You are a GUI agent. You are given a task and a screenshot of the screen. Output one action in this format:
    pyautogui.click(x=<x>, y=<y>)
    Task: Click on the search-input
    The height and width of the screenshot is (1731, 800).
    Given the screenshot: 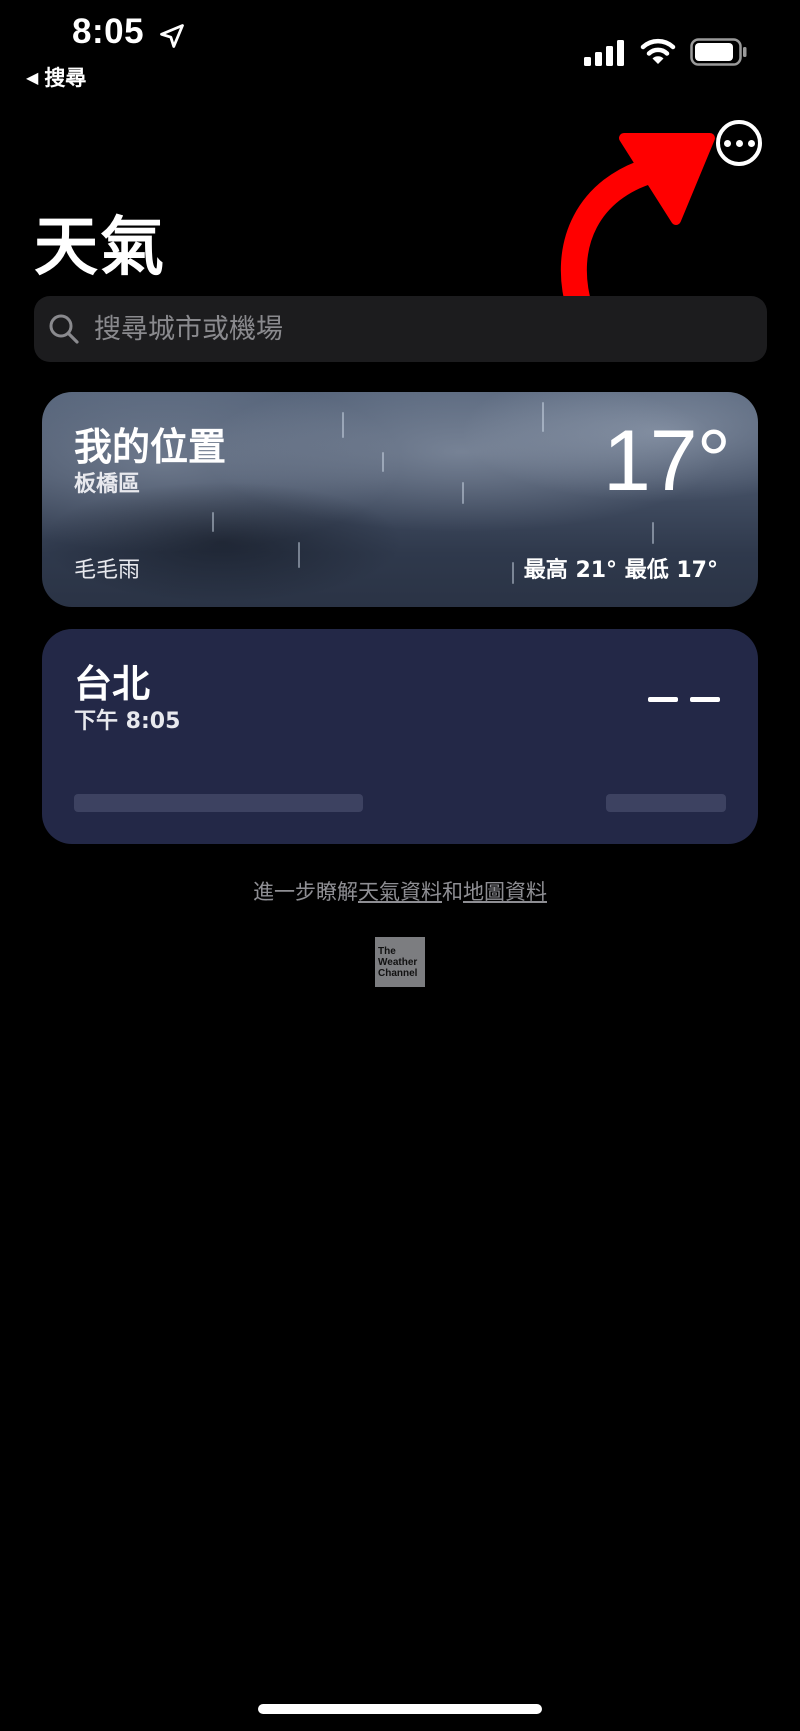 What is the action you would take?
    pyautogui.click(x=394, y=329)
    